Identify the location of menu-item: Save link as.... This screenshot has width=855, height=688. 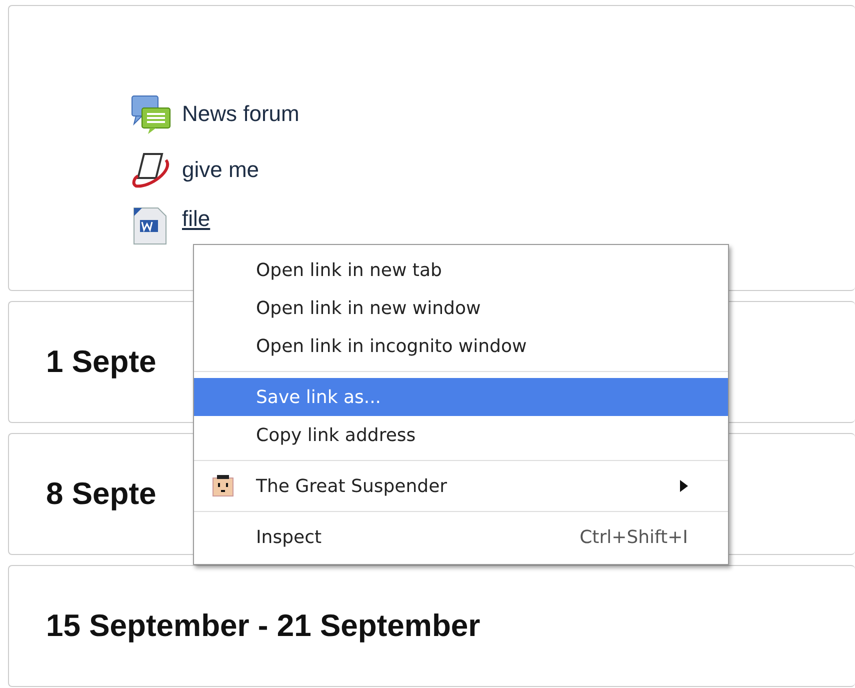
(461, 397).